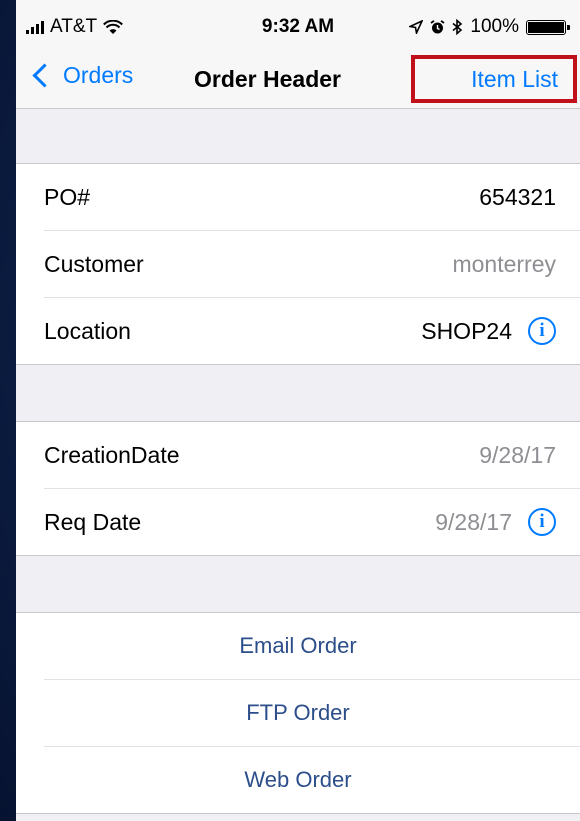 The width and height of the screenshot is (580, 821). What do you see at coordinates (494, 79) in the screenshot?
I see `item-list-highlight-box` at bounding box center [494, 79].